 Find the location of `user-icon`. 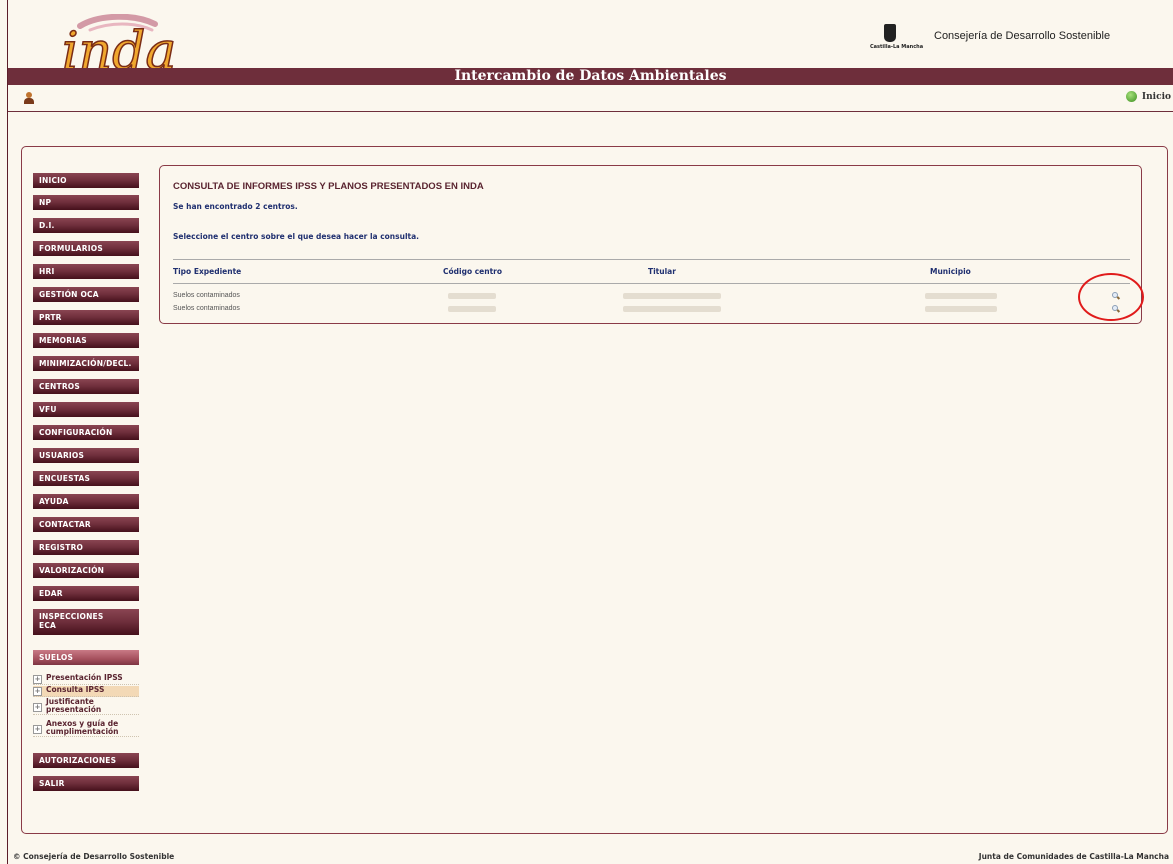

user-icon is located at coordinates (29, 98).